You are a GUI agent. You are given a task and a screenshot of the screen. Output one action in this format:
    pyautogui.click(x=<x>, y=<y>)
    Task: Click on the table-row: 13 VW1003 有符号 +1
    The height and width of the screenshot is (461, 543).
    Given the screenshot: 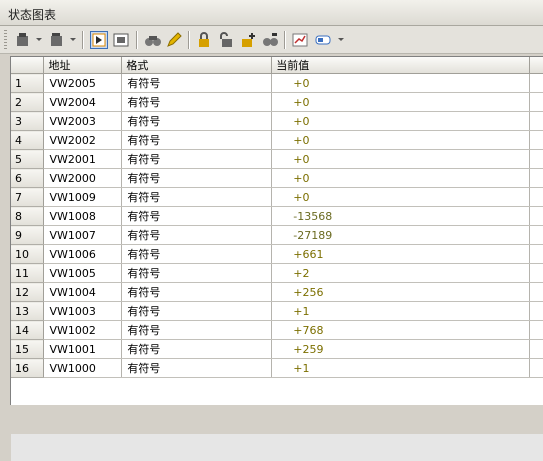 What is the action you would take?
    pyautogui.click(x=277, y=311)
    